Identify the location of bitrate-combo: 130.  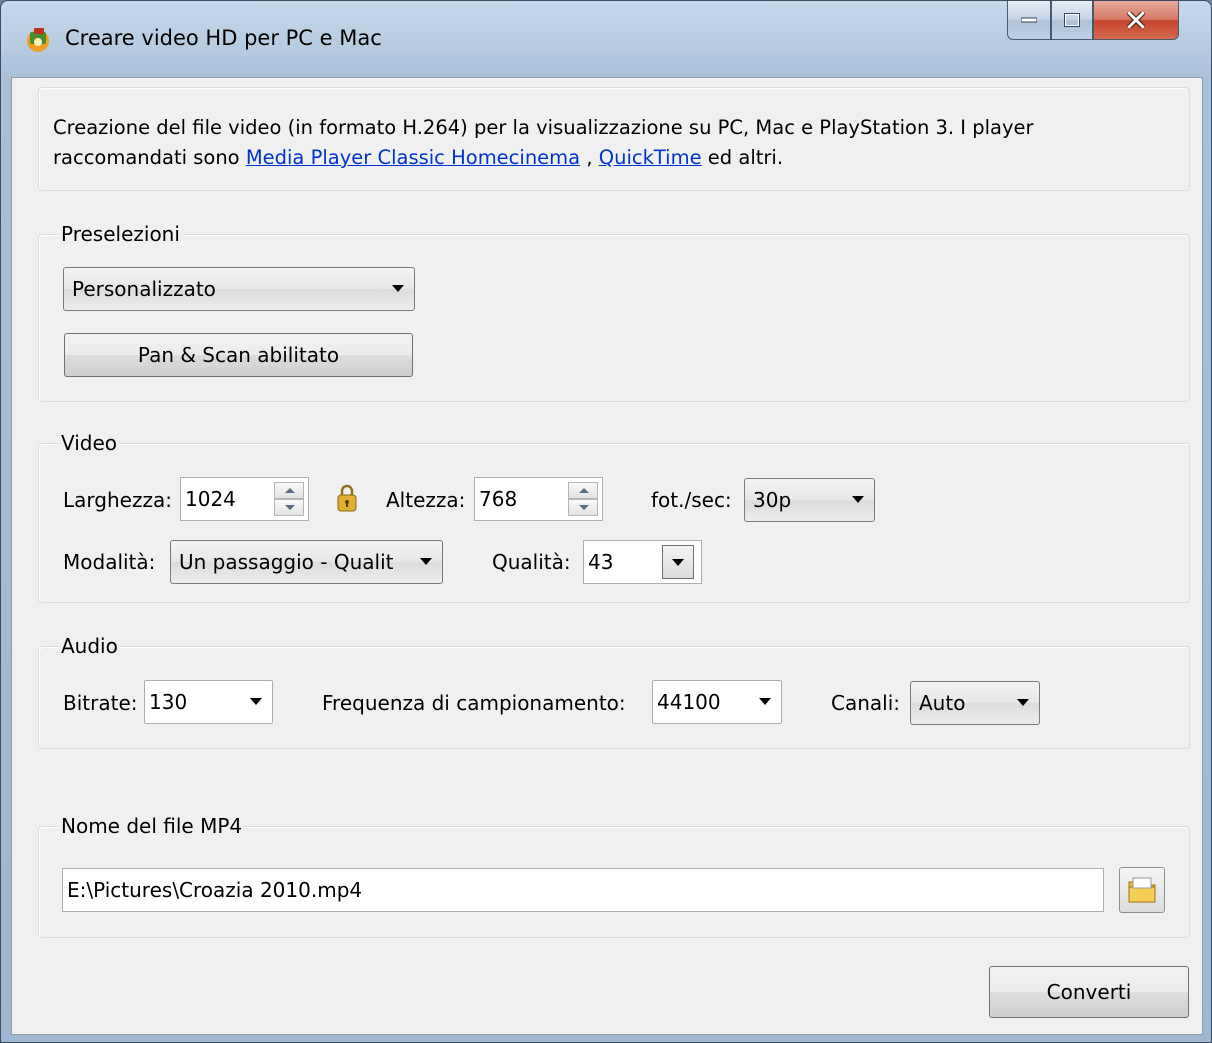
(208, 702).